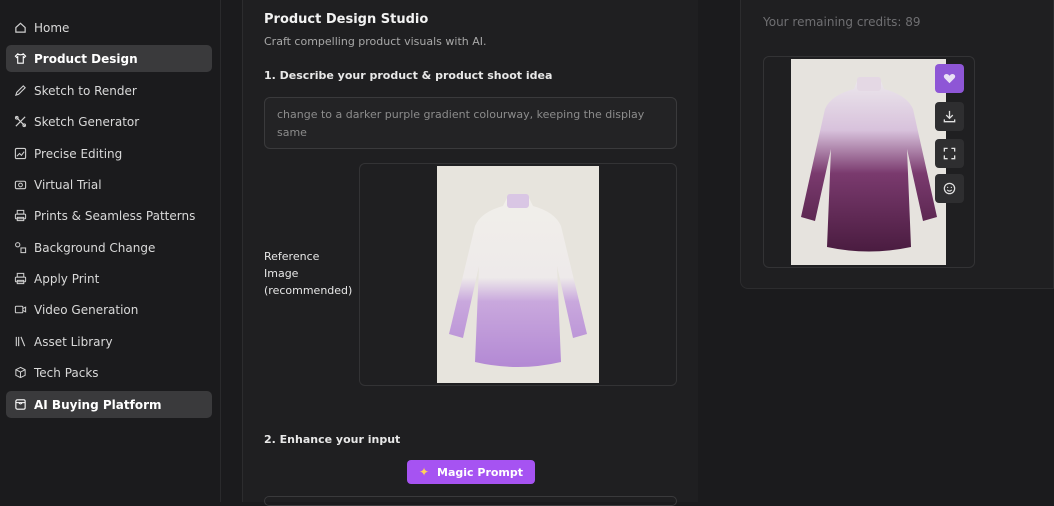  Describe the element at coordinates (20, 27) in the screenshot. I see `home-icon` at that location.